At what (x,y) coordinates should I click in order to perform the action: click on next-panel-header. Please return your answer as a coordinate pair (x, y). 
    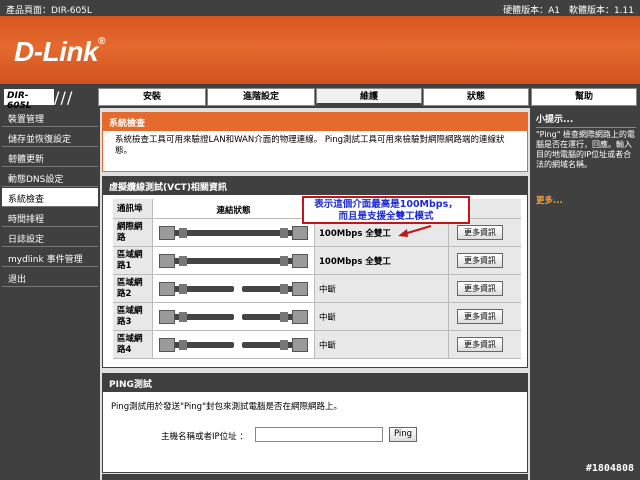
    Looking at the image, I should click on (315, 477).